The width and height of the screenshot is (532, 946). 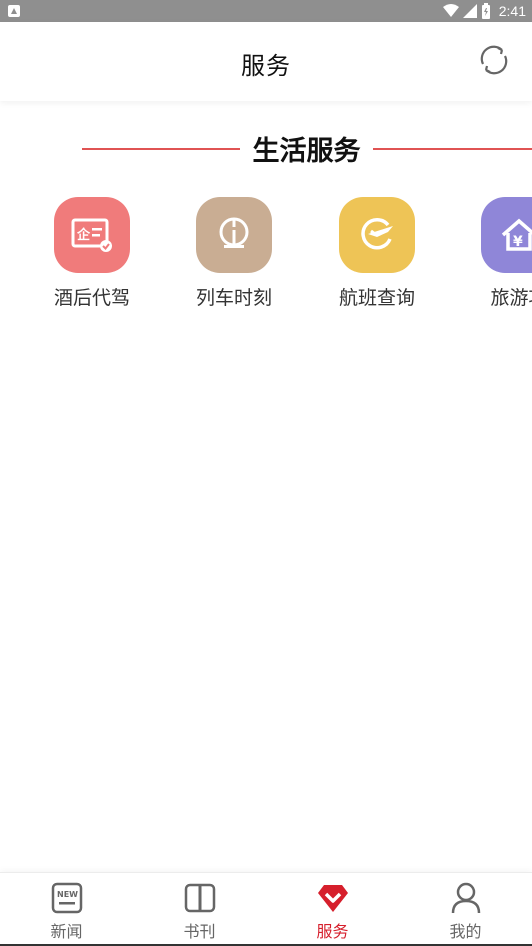 I want to click on page-title: 服务, so click(x=266, y=66).